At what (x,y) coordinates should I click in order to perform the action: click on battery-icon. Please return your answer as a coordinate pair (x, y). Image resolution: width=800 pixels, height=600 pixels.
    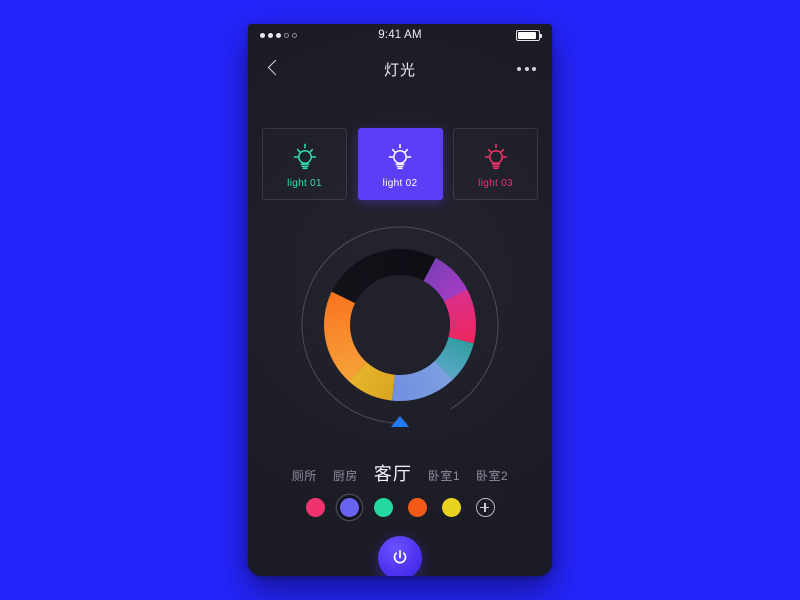
    Looking at the image, I should click on (529, 35).